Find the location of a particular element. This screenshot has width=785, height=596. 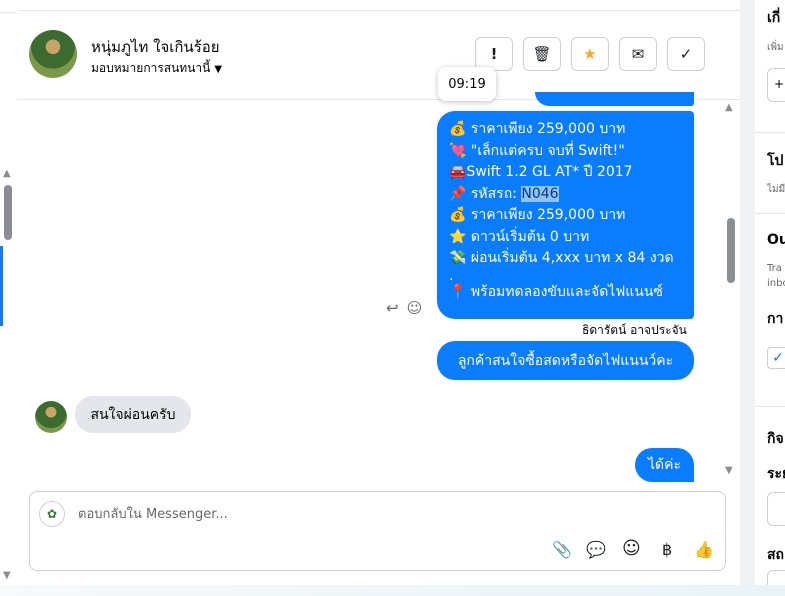

saved-replies-icon: 💬 is located at coordinates (596, 549).